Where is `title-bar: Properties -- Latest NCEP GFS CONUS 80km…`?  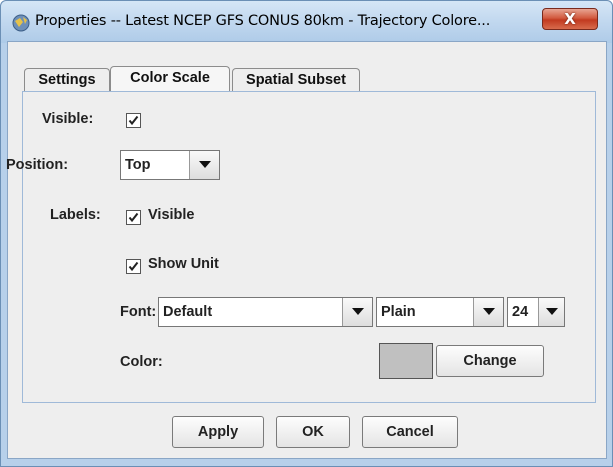 title-bar: Properties -- Latest NCEP GFS CONUS 80km… is located at coordinates (306, 22).